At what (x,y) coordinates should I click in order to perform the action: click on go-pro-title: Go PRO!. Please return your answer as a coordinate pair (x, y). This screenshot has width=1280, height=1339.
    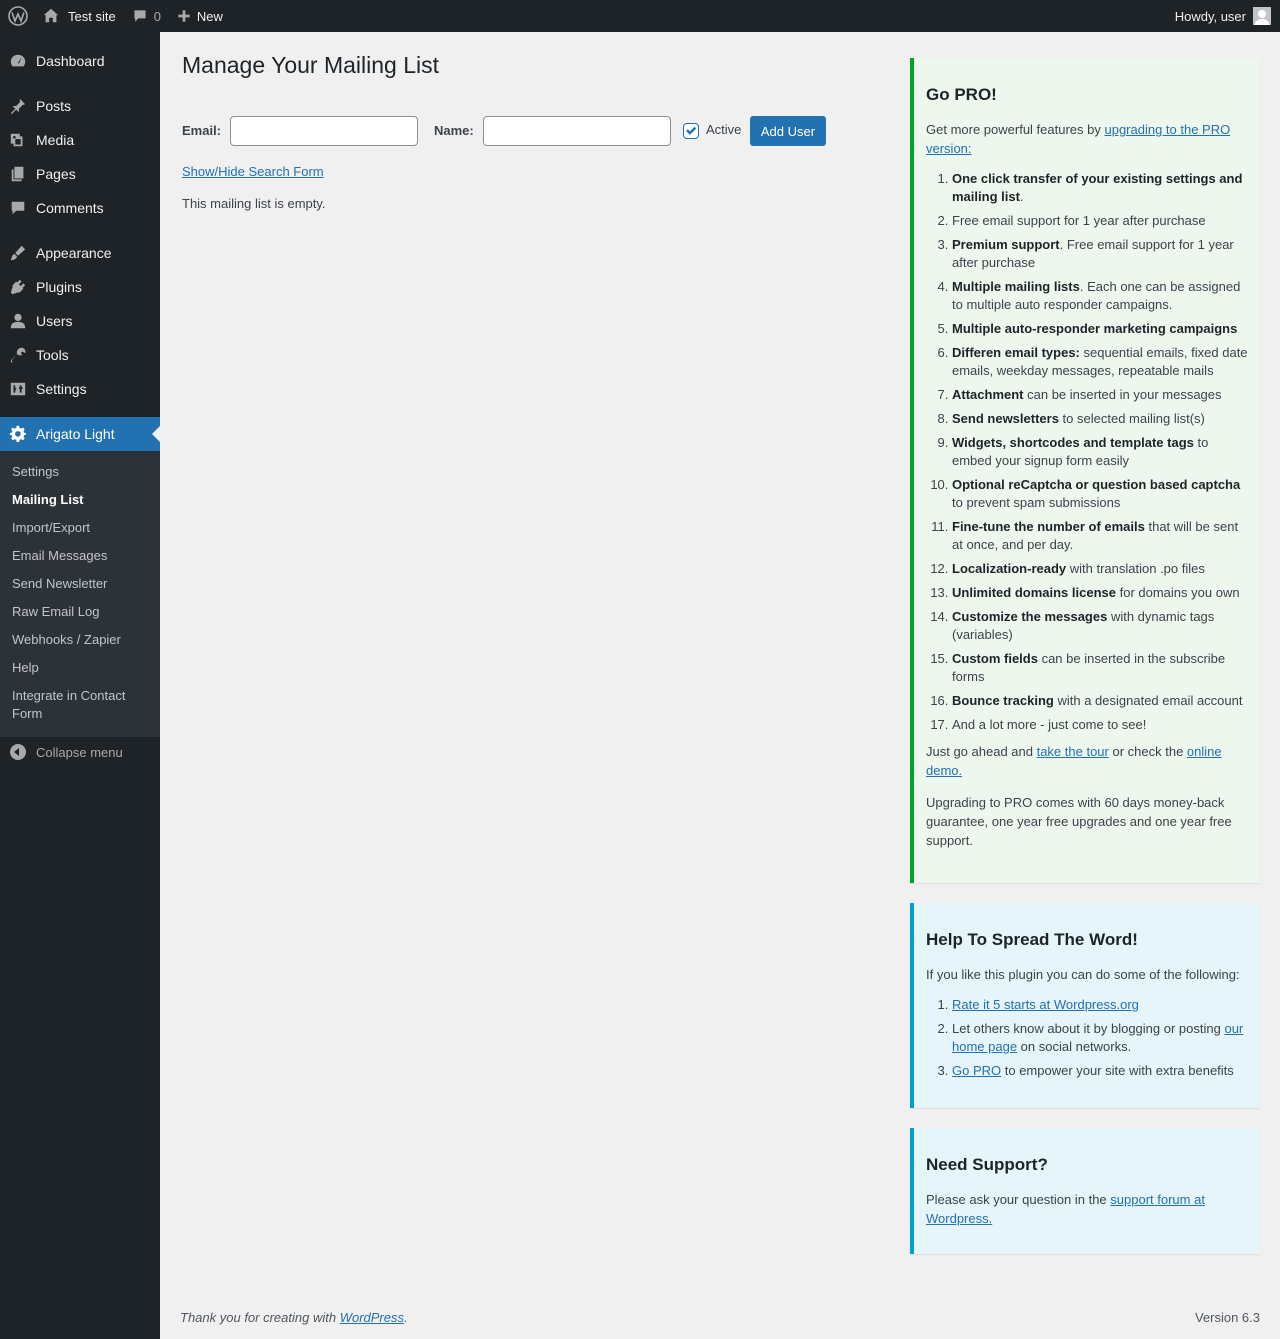
    Looking at the image, I should click on (961, 94).